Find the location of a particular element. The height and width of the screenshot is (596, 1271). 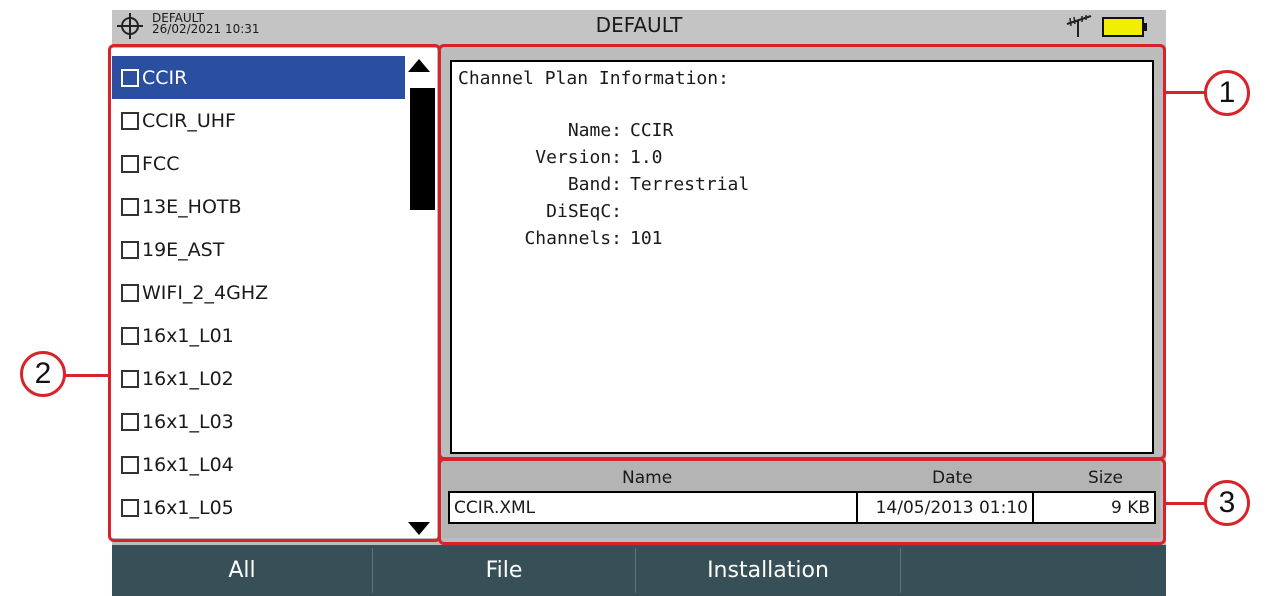

callout-3: 3 is located at coordinates (1227, 503).